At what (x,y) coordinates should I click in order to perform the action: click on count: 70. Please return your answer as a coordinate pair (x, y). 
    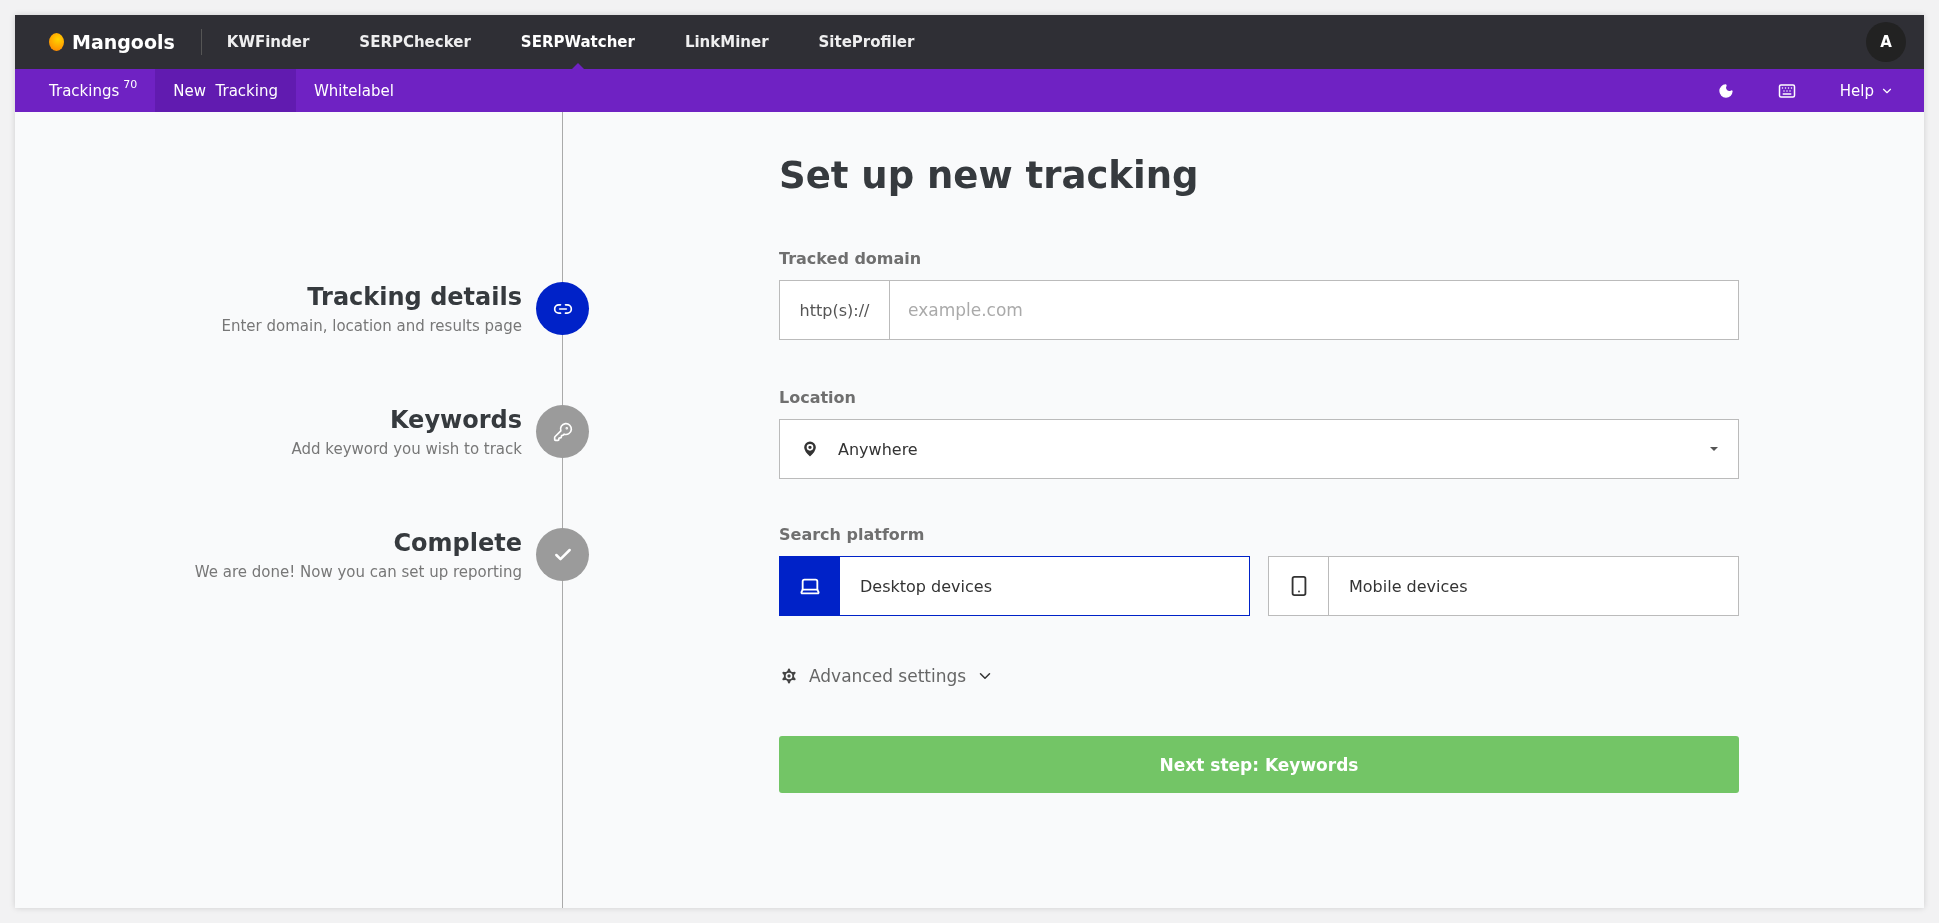
    Looking at the image, I should click on (130, 84).